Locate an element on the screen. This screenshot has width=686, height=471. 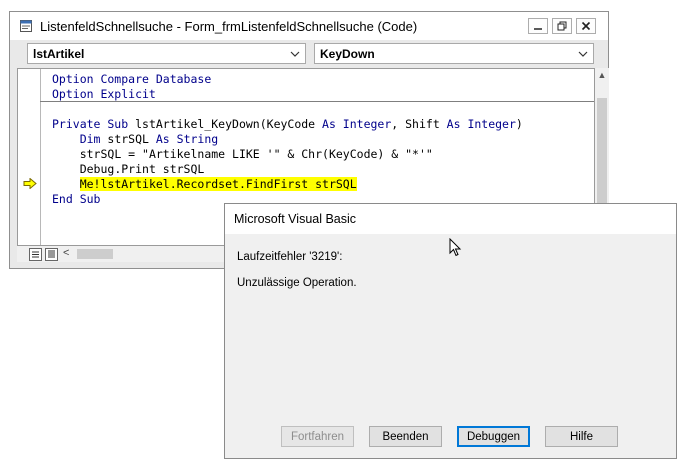
code-line: Debug.Print strSQL is located at coordinates (287, 169).